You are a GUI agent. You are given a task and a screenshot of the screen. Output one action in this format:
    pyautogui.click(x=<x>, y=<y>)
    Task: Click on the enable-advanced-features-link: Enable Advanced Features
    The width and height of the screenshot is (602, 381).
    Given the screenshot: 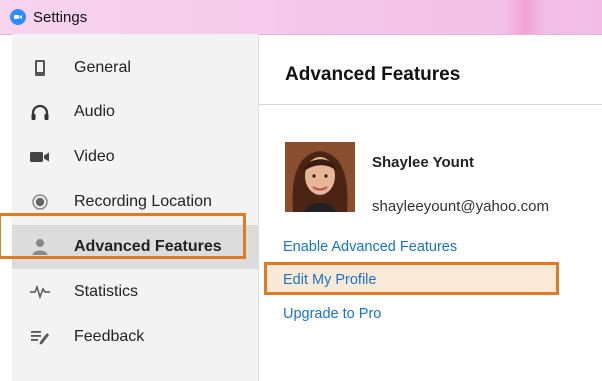 What is the action you would take?
    pyautogui.click(x=370, y=247)
    